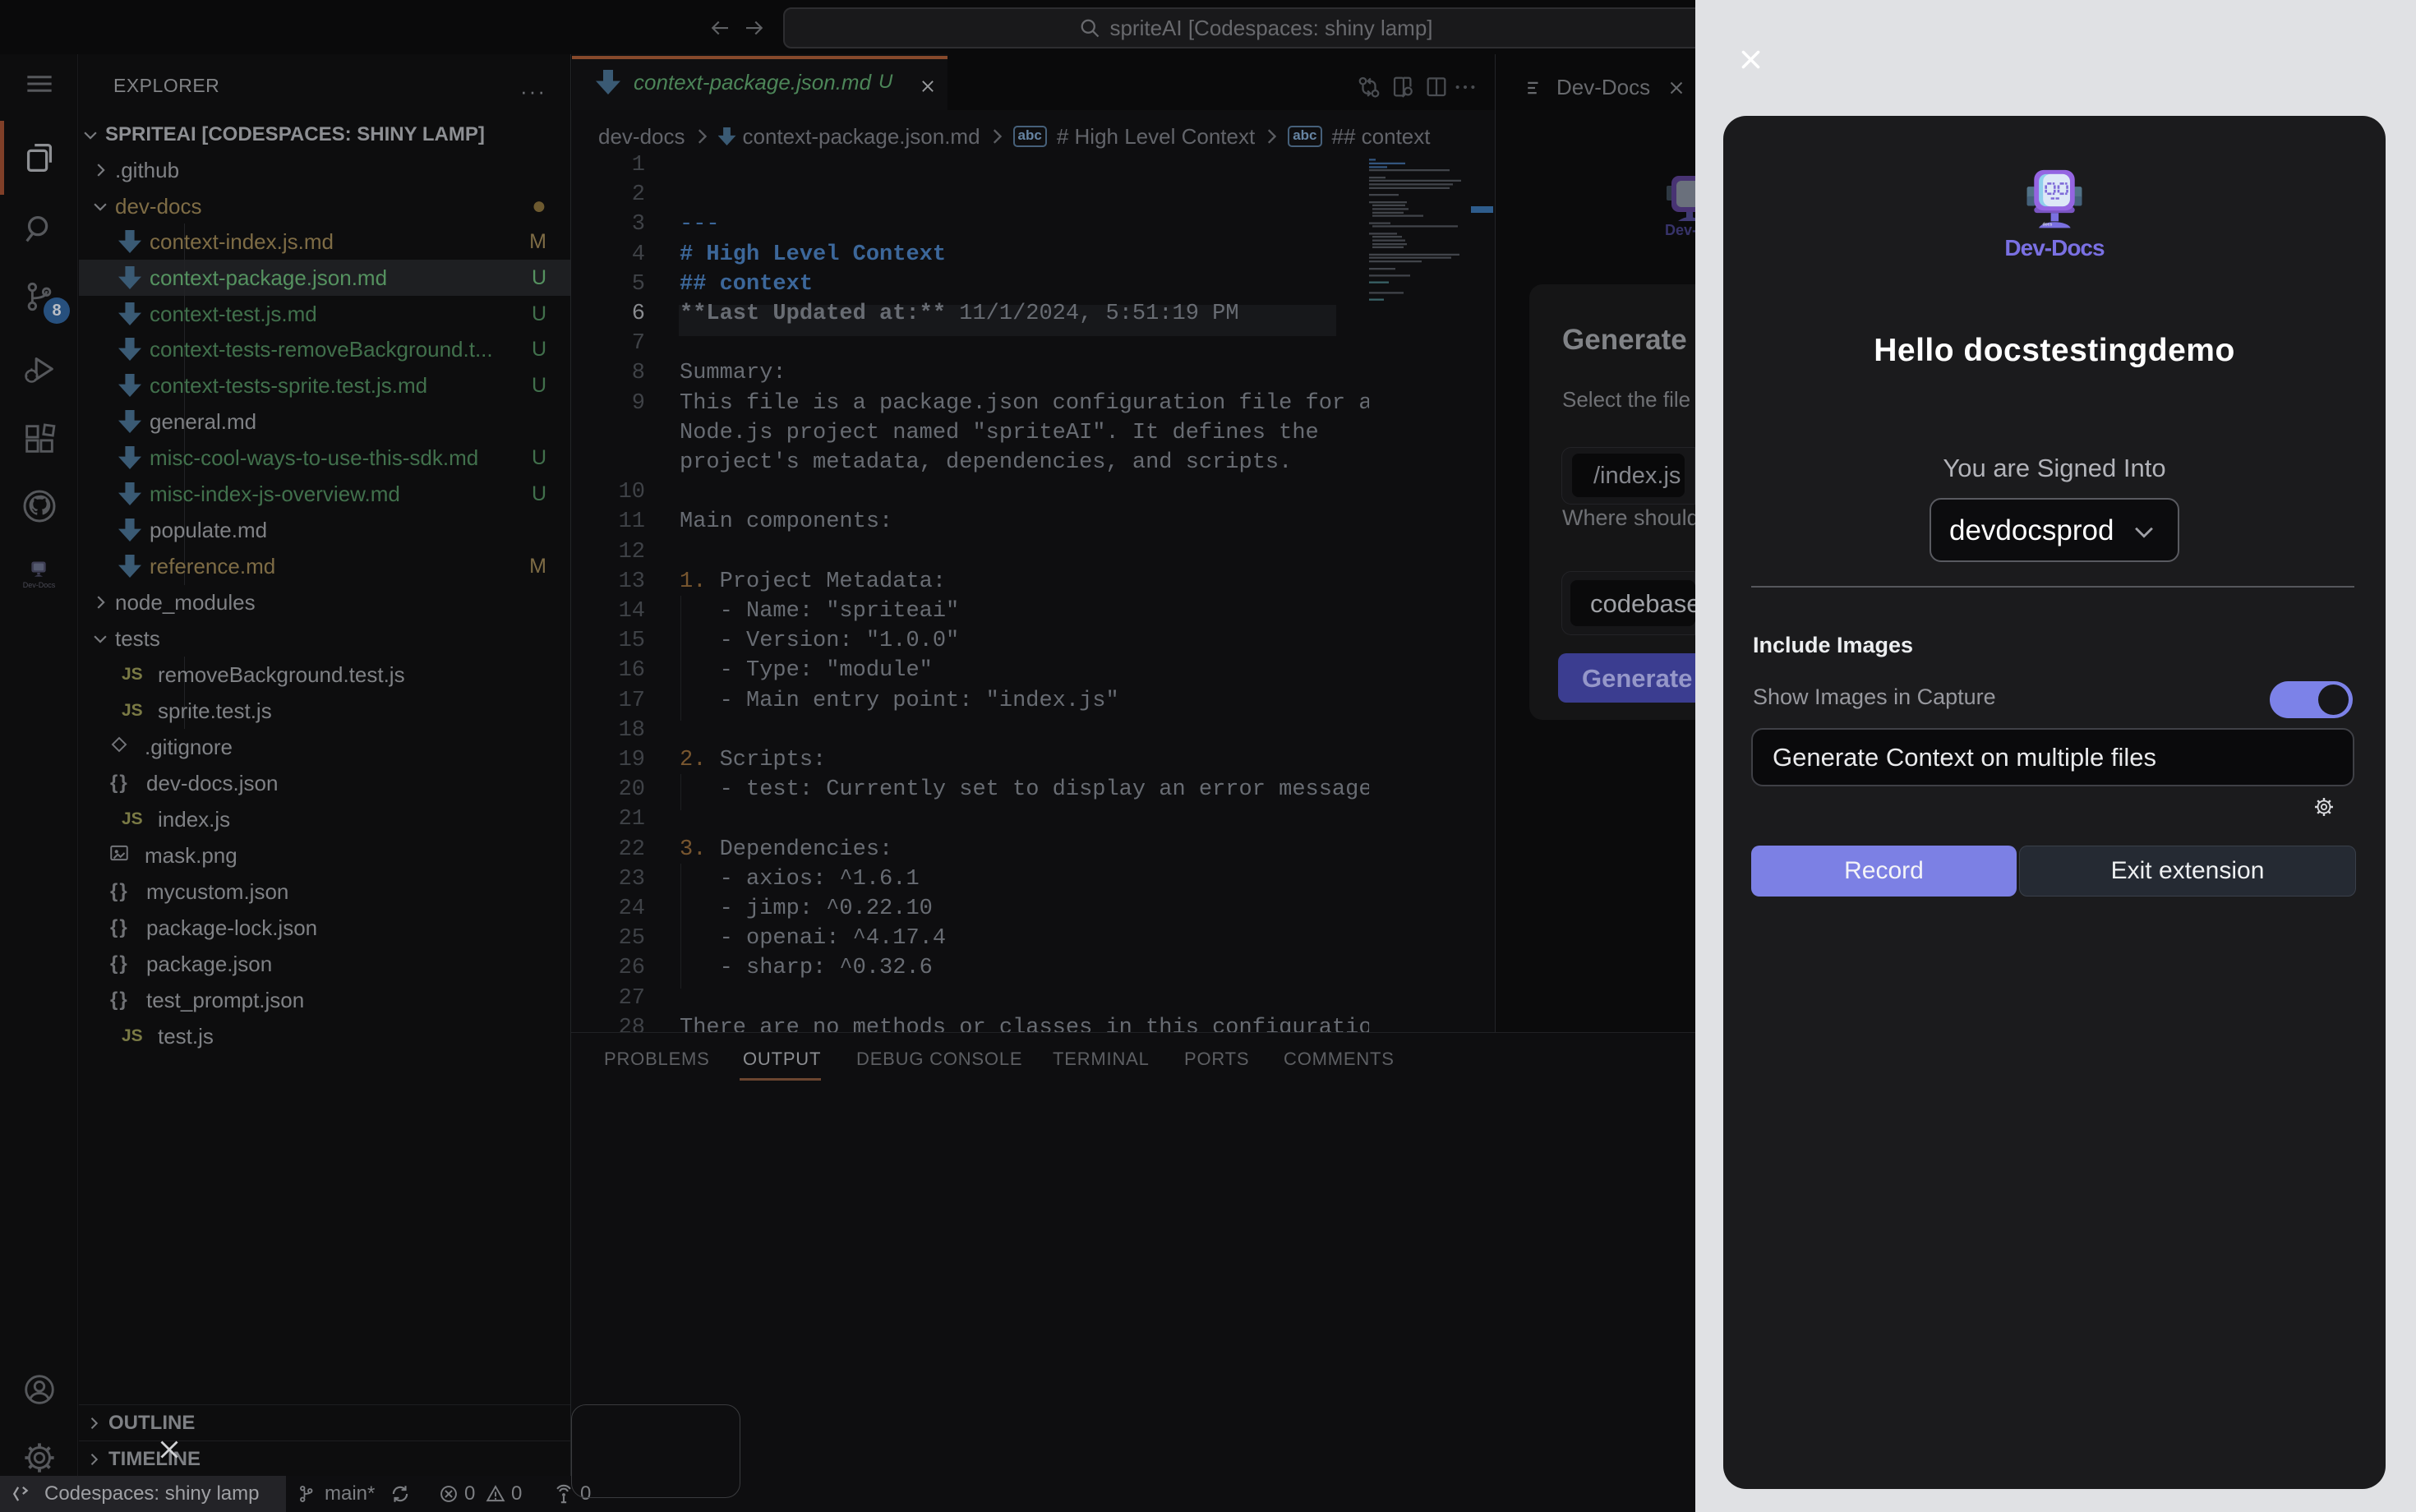 This screenshot has height=1512, width=2416. What do you see at coordinates (1680, 229) in the screenshot?
I see `svg-text: Dev-Do` at bounding box center [1680, 229].